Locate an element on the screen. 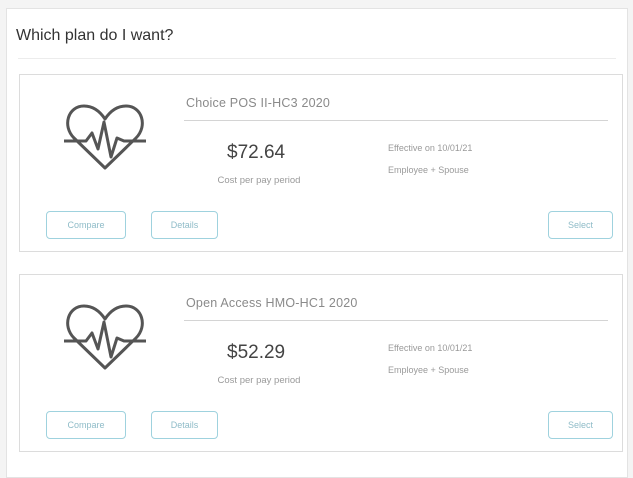 This screenshot has height=478, width=633. plan-price: $52.29 is located at coordinates (256, 352).